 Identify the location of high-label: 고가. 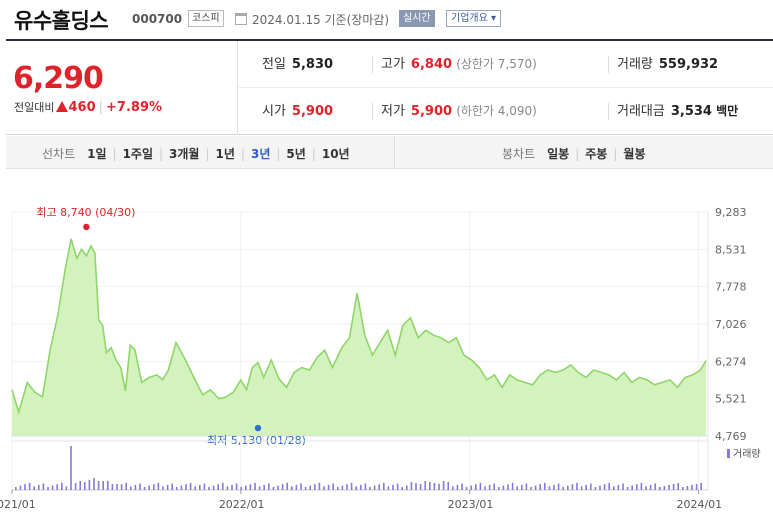
(393, 64).